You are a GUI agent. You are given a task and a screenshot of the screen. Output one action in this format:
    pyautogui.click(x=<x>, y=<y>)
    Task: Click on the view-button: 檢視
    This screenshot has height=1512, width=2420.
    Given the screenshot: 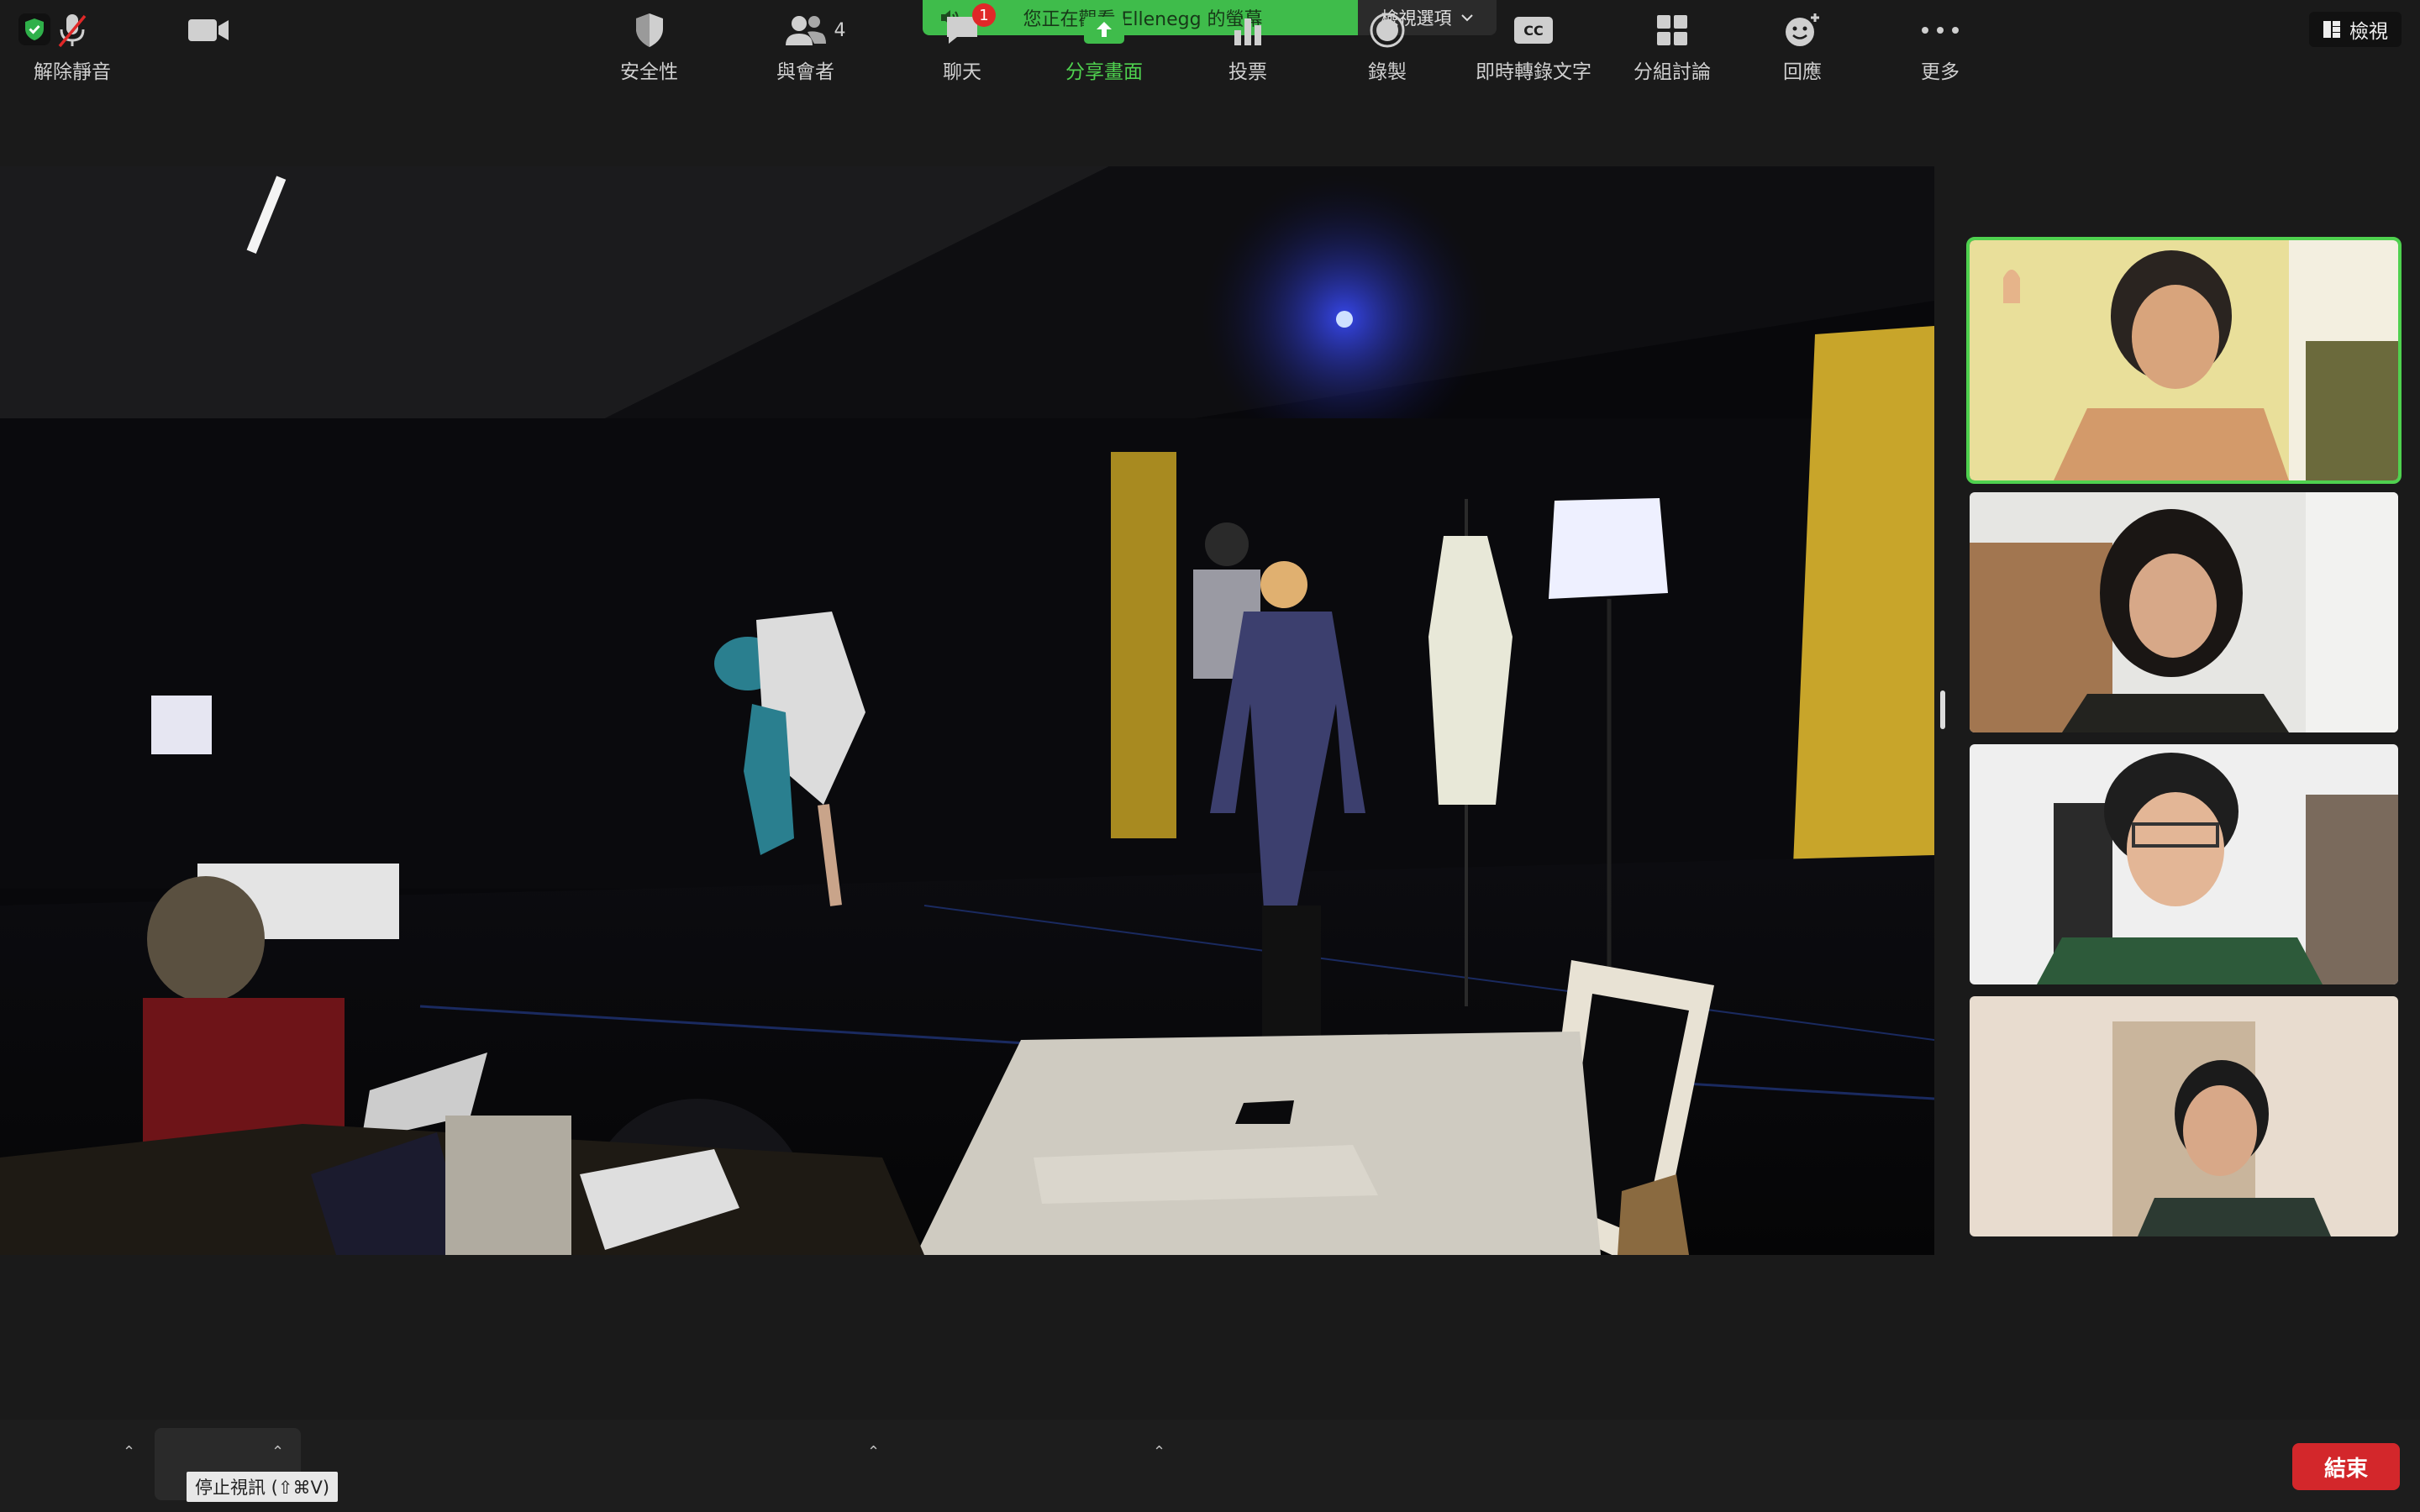 What is the action you would take?
    pyautogui.click(x=2355, y=29)
    